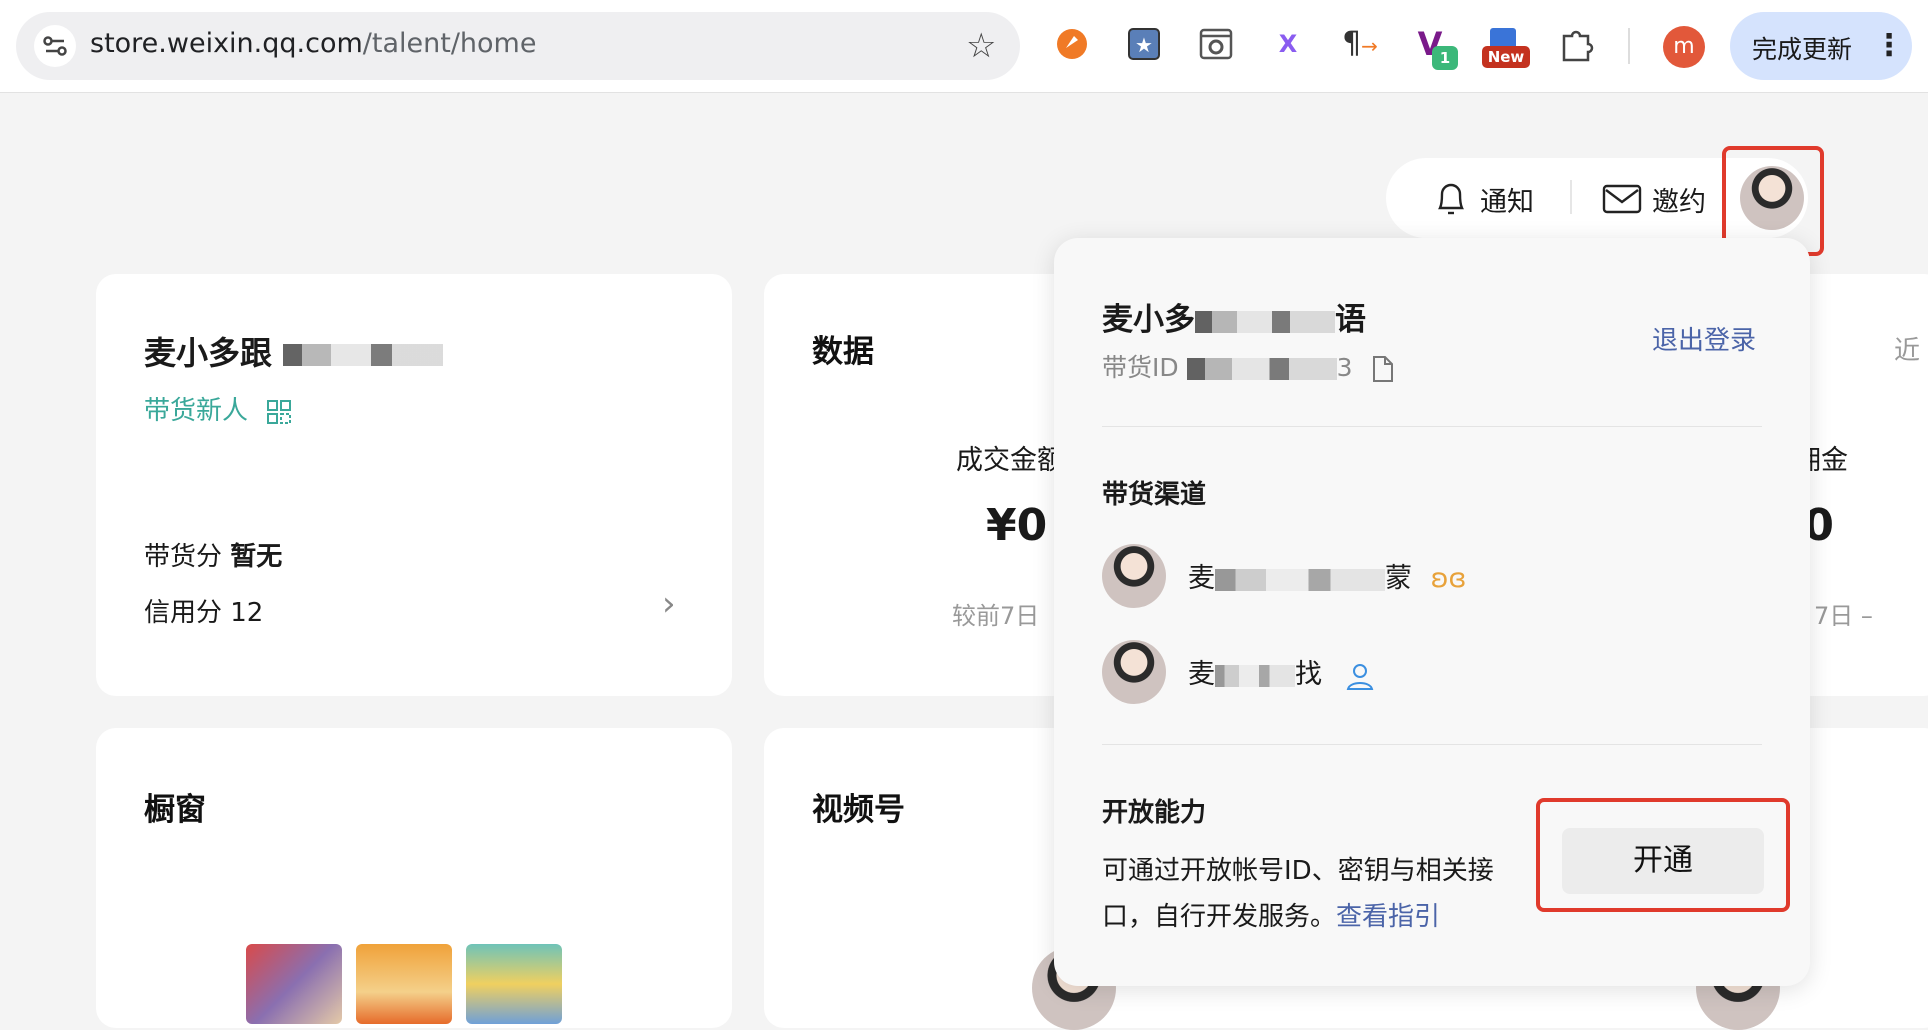  What do you see at coordinates (669, 604) in the screenshot?
I see `chevron-right-icon: ›` at bounding box center [669, 604].